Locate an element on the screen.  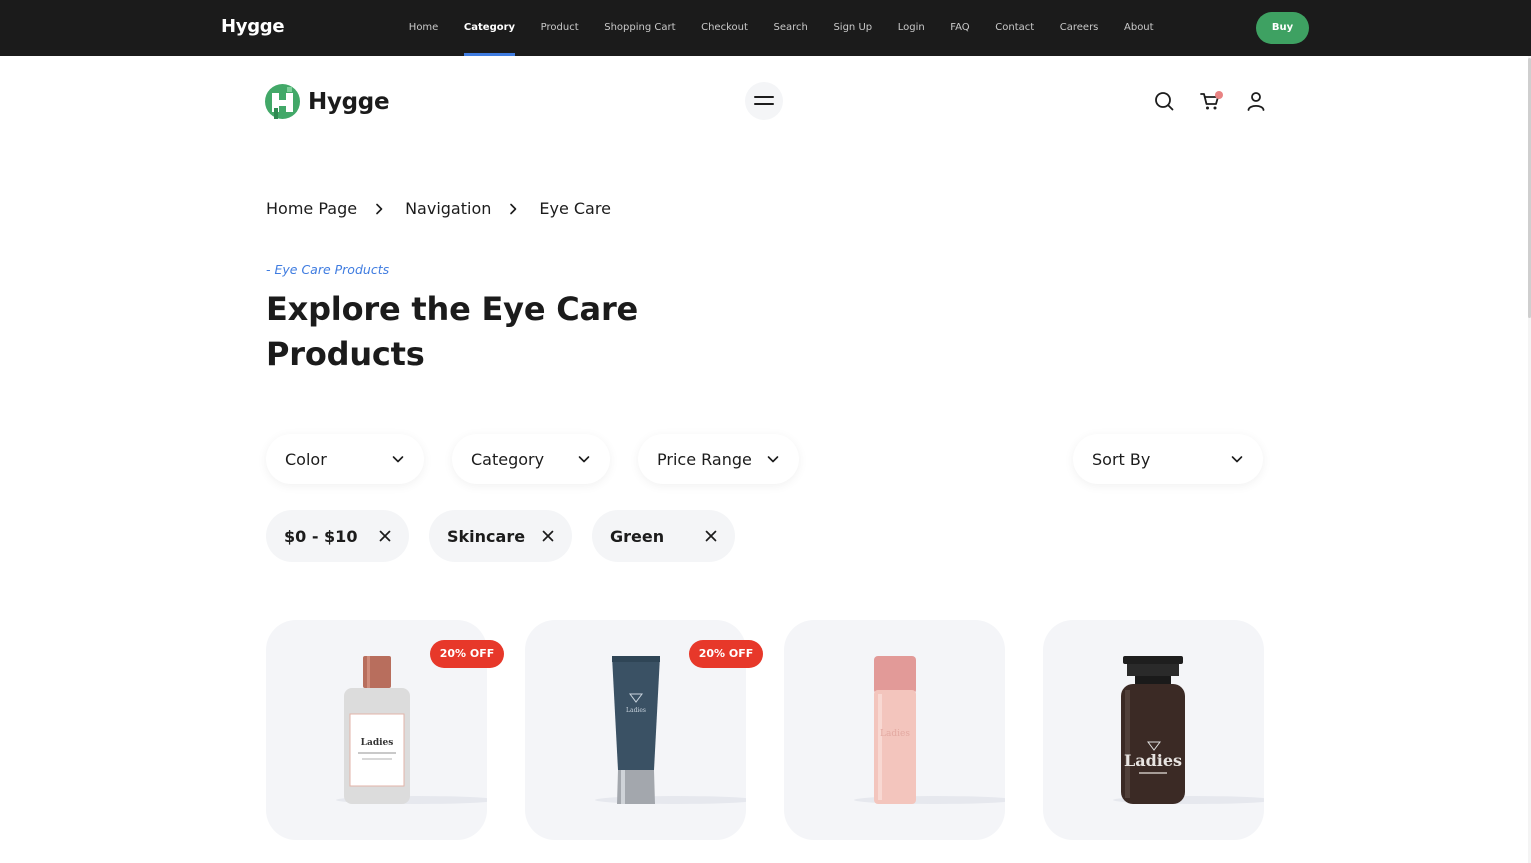
breadcrumb-eye-care: Eye Care is located at coordinates (575, 208).